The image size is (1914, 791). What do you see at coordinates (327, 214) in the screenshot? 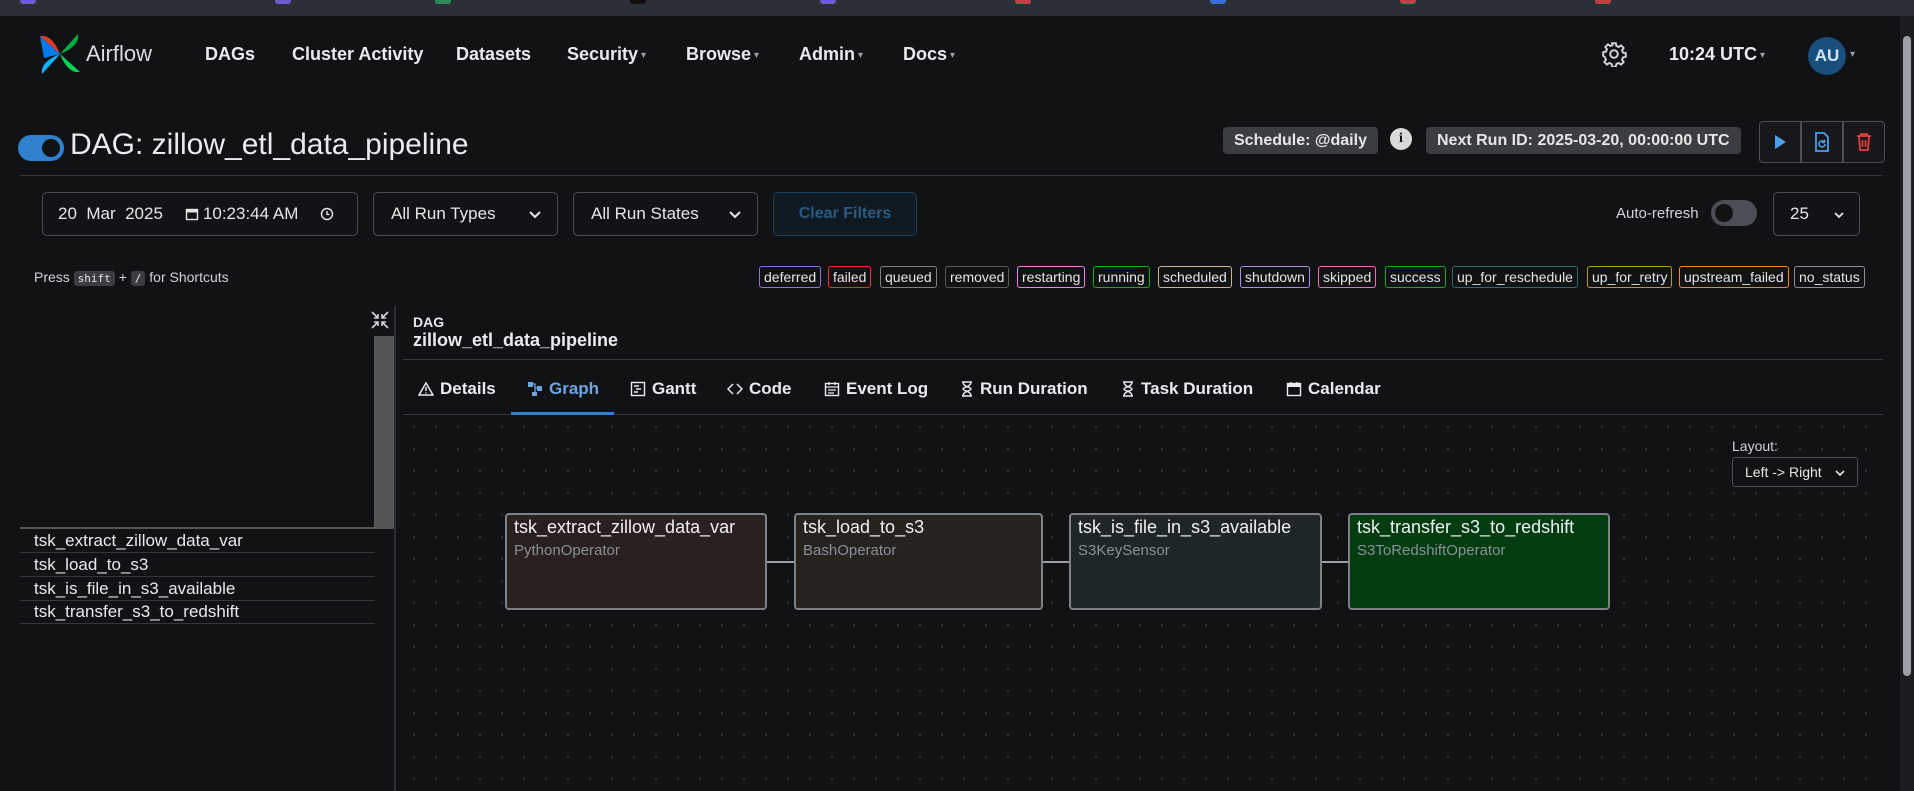
I see `clock-icon` at bounding box center [327, 214].